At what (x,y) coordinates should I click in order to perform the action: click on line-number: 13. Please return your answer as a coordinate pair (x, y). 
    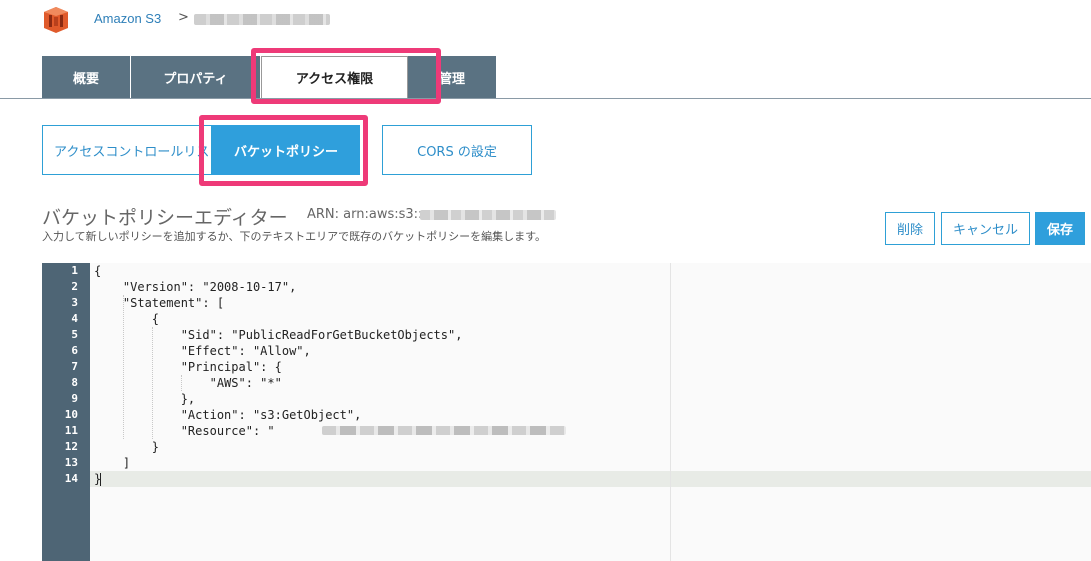
    Looking at the image, I should click on (71, 462).